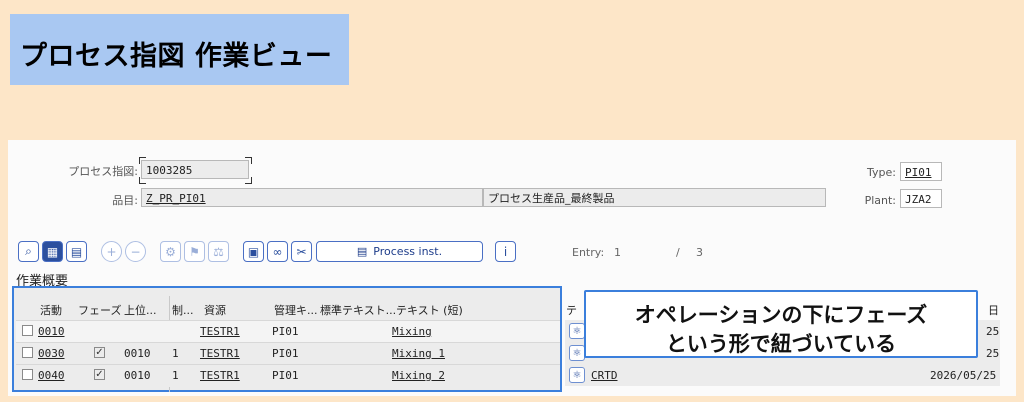  Describe the element at coordinates (577, 331) in the screenshot. I see `status-icon-1: ⚛` at that location.